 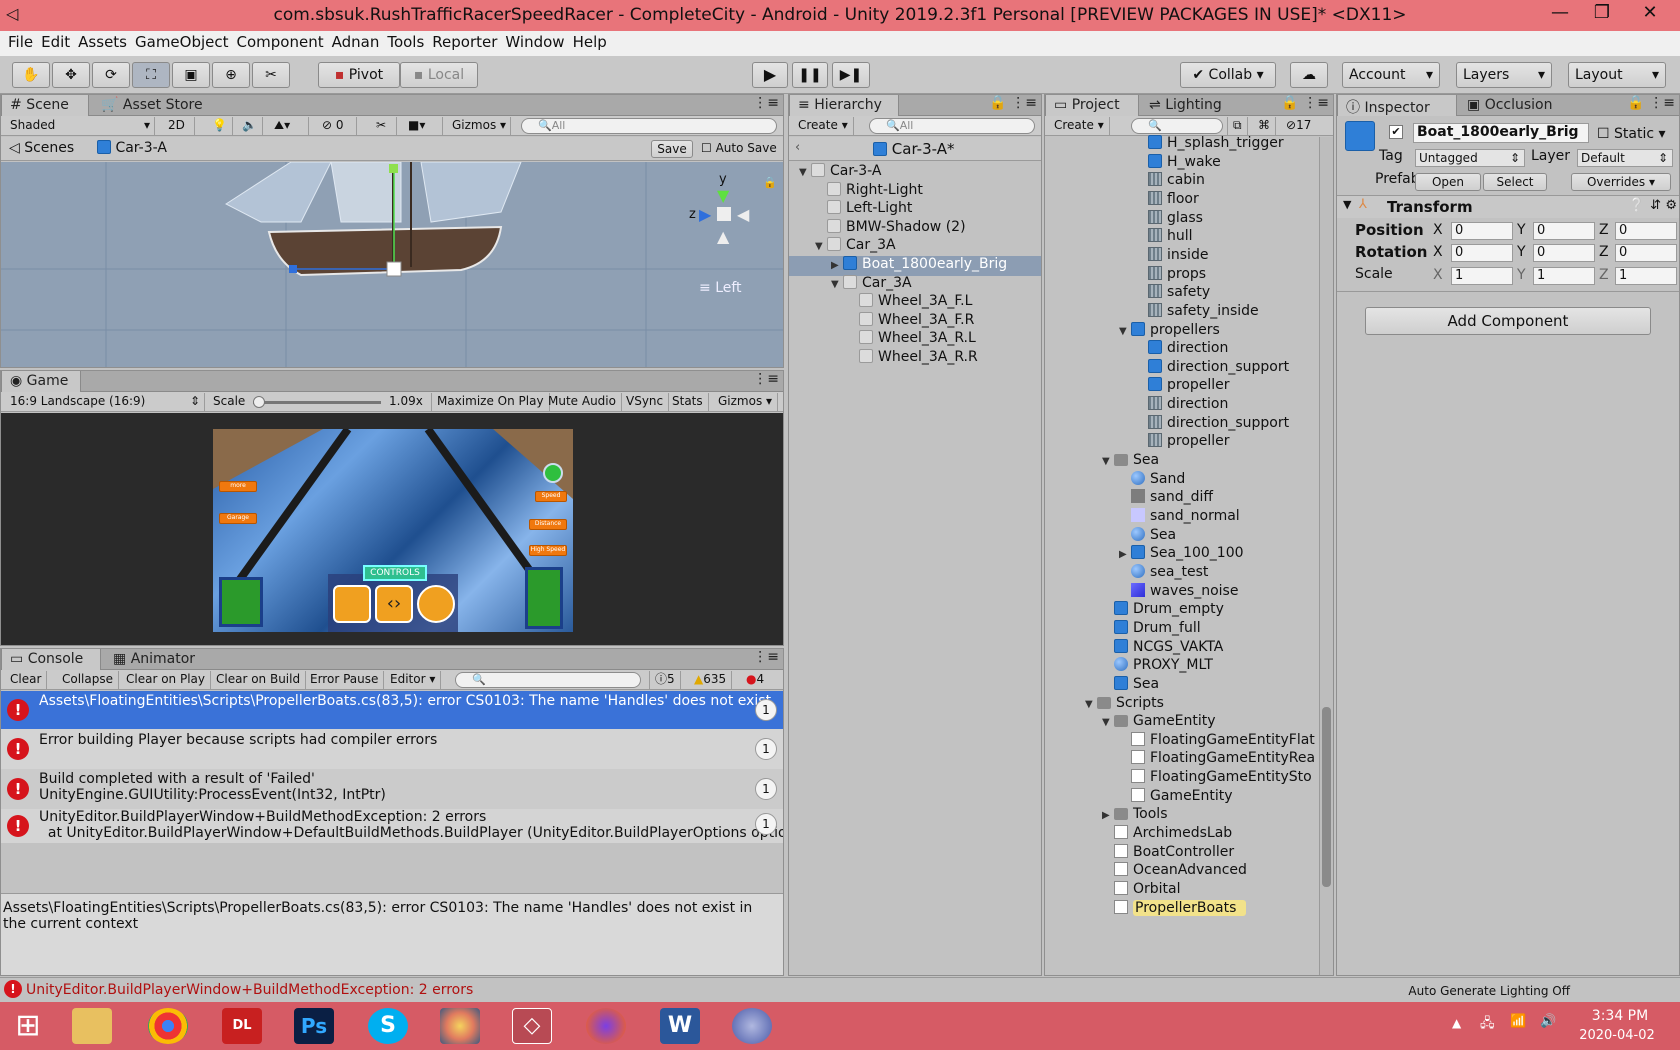 I want to click on prefab-overrides-dropdown: Overrides ▾, so click(x=1621, y=182).